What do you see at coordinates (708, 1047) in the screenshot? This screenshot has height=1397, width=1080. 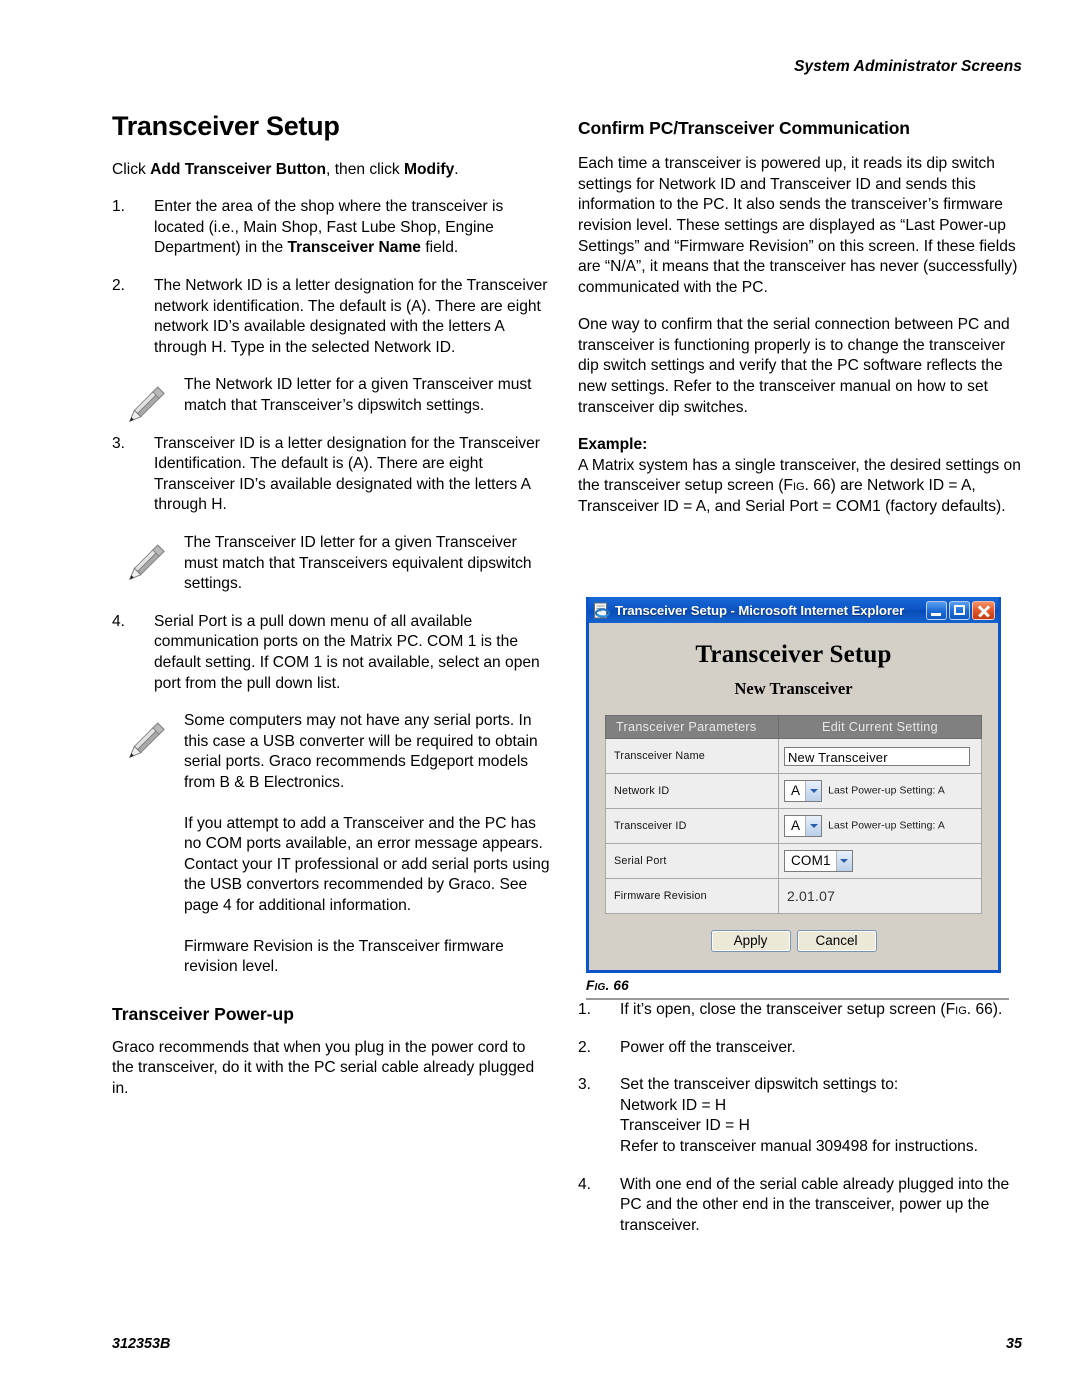 I see `bottom-step-2-text: Power off the transceiver.` at bounding box center [708, 1047].